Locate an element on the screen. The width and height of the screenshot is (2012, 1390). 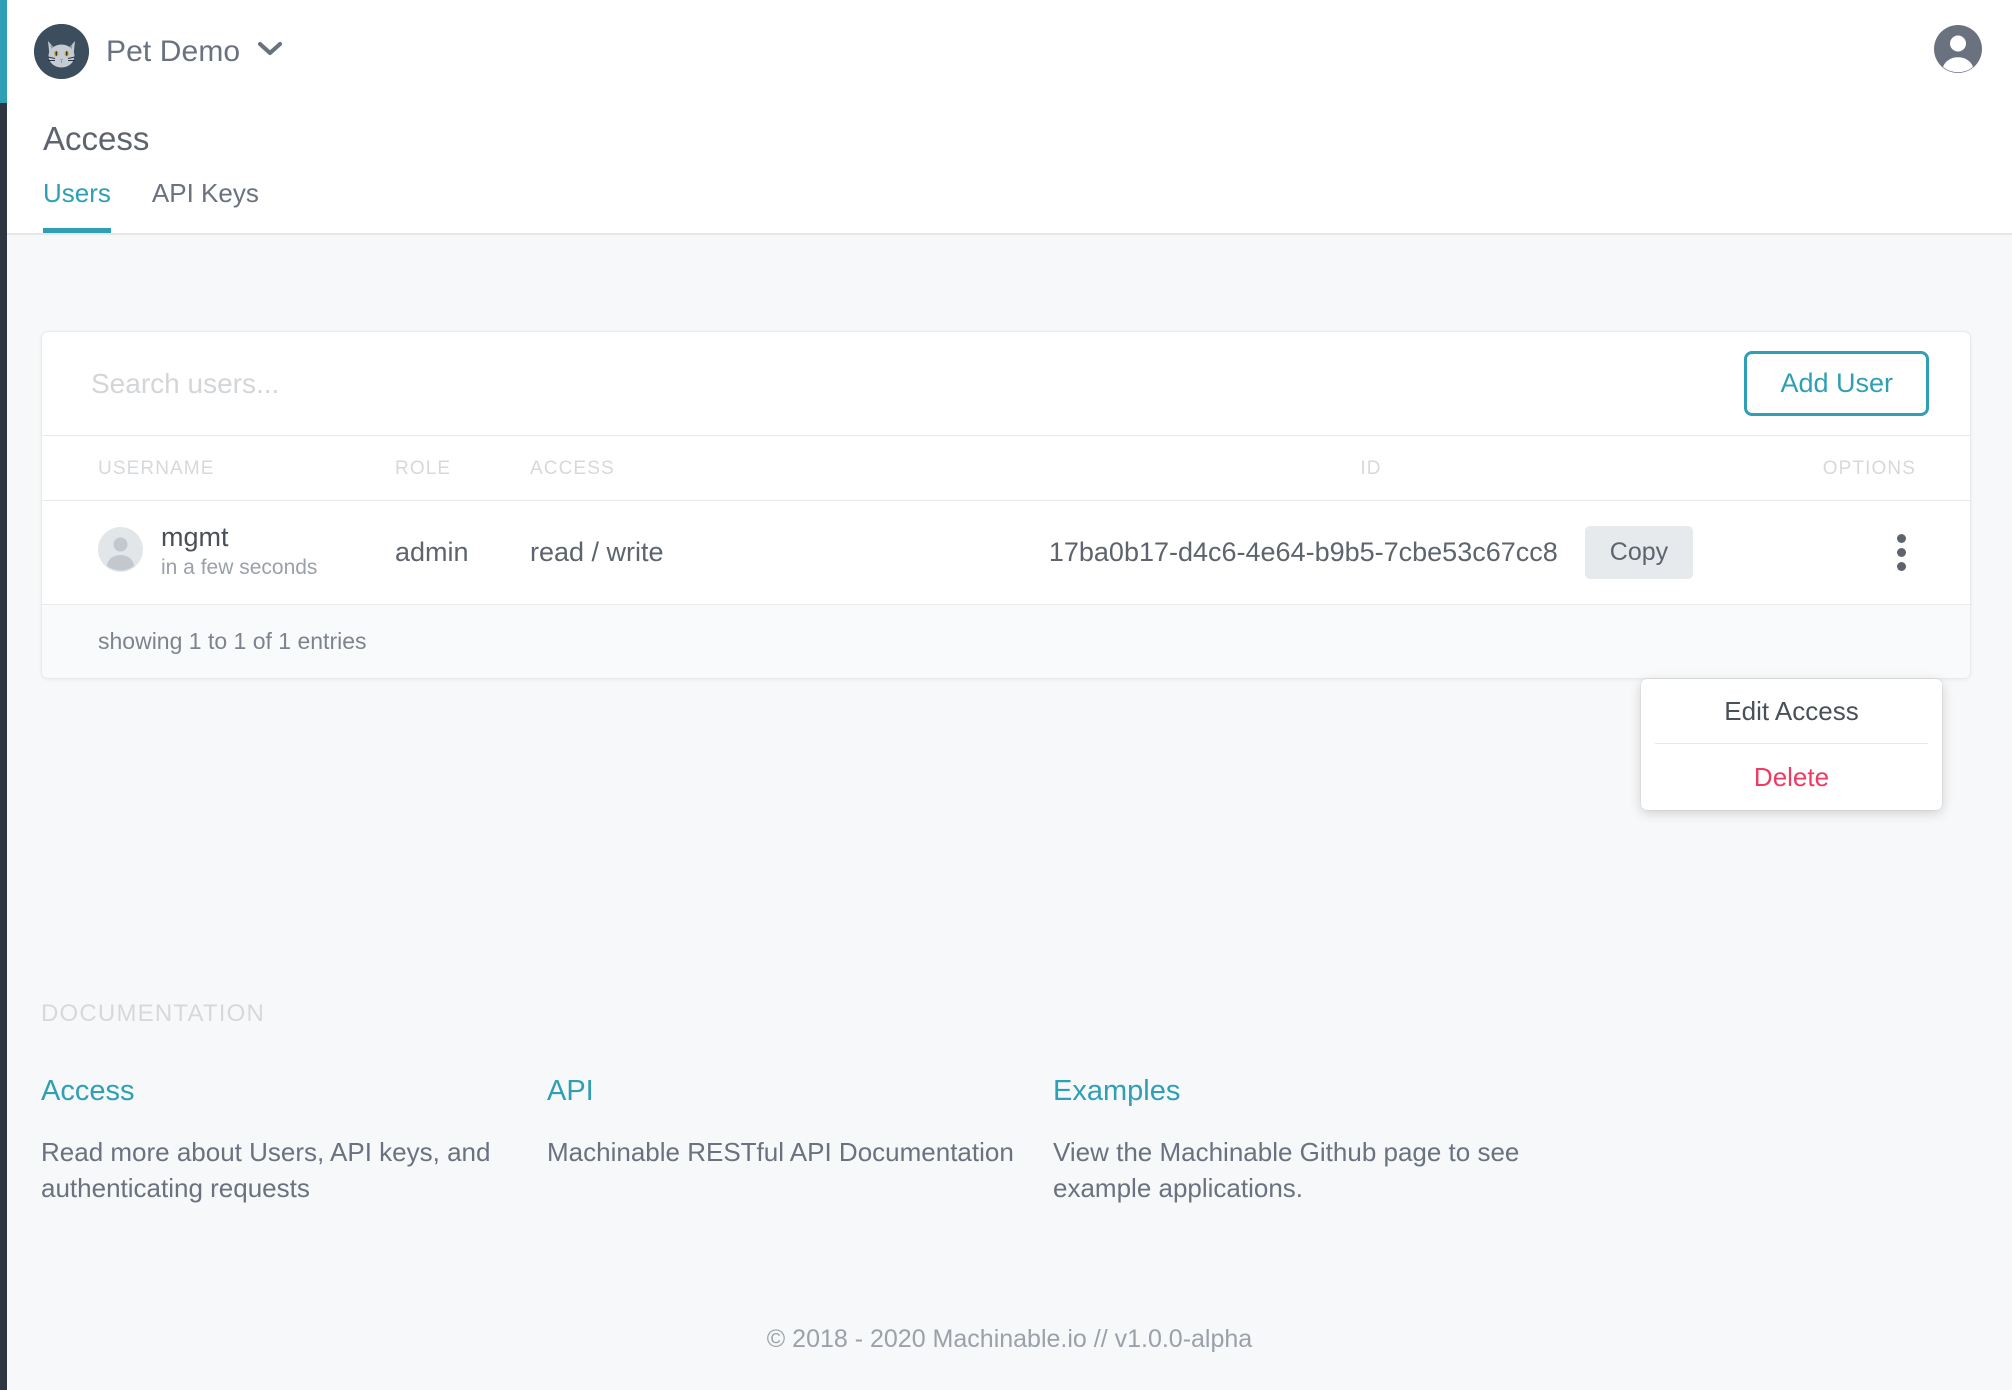
doc-link-api: API is located at coordinates (570, 1091).